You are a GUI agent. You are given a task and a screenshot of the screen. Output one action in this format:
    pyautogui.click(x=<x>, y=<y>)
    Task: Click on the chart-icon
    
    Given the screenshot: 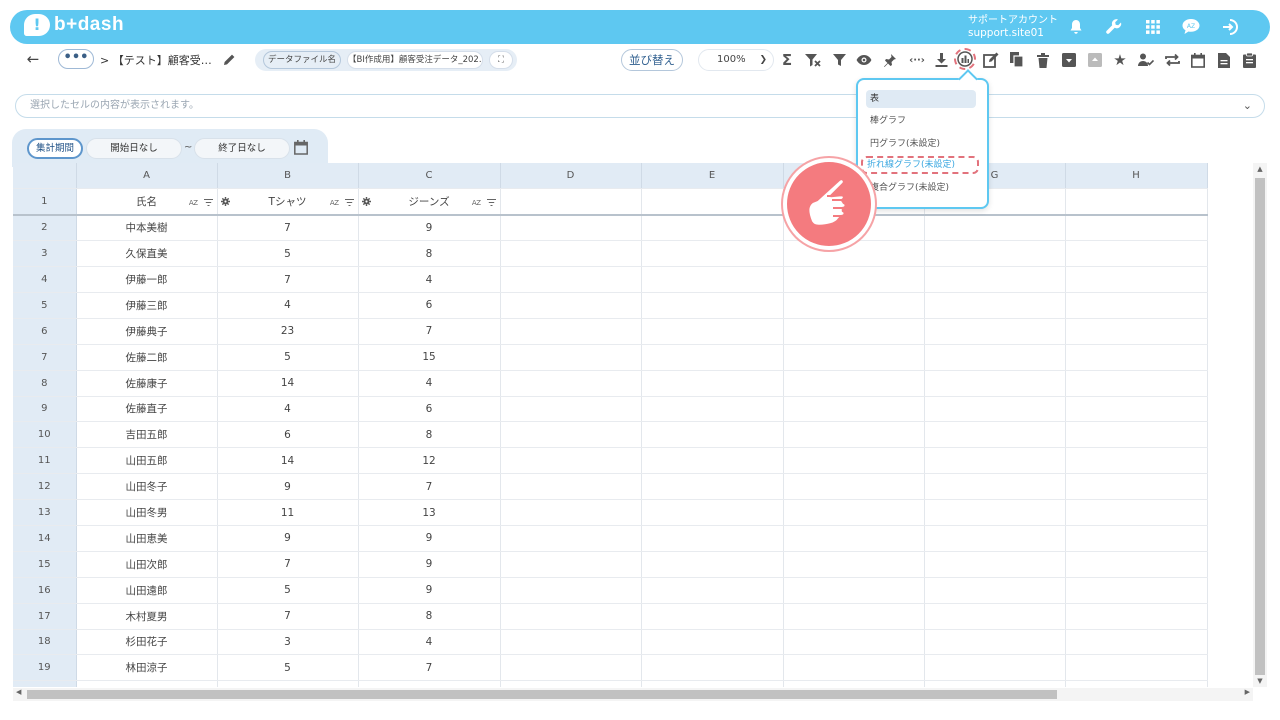 What is the action you would take?
    pyautogui.click(x=965, y=59)
    